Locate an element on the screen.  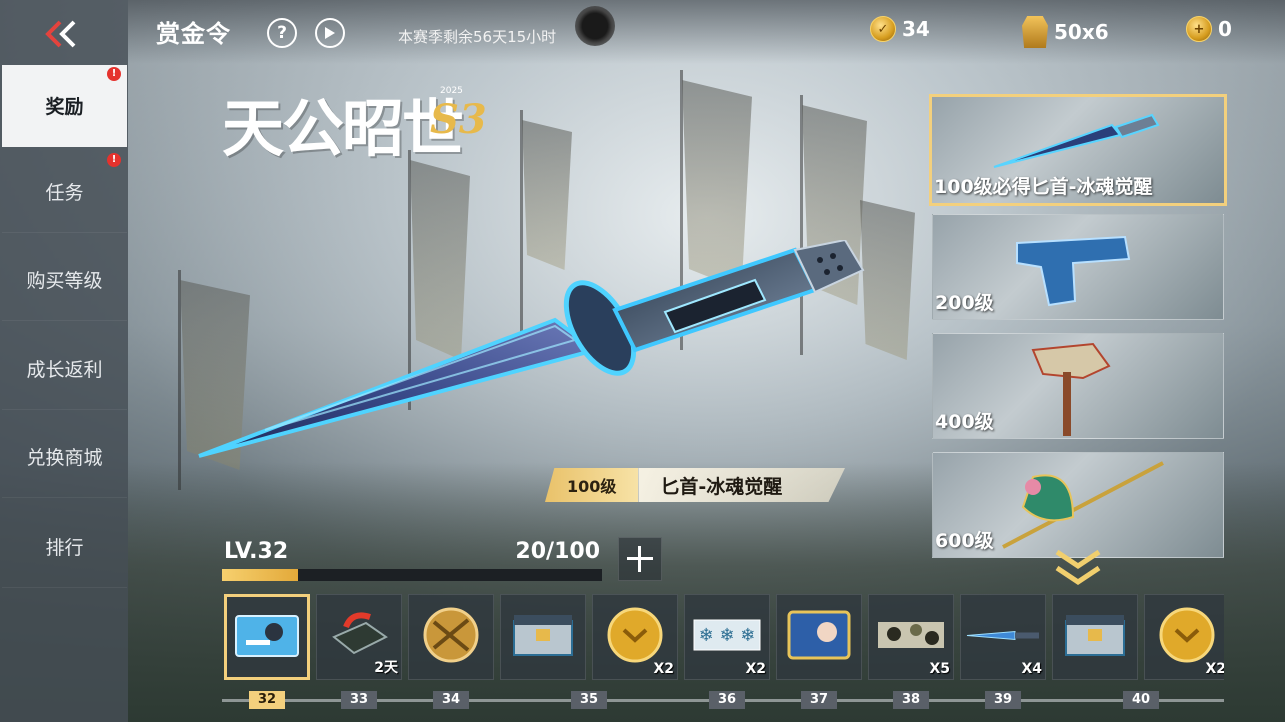
blue-dagger-icon is located at coordinates (1003, 637).